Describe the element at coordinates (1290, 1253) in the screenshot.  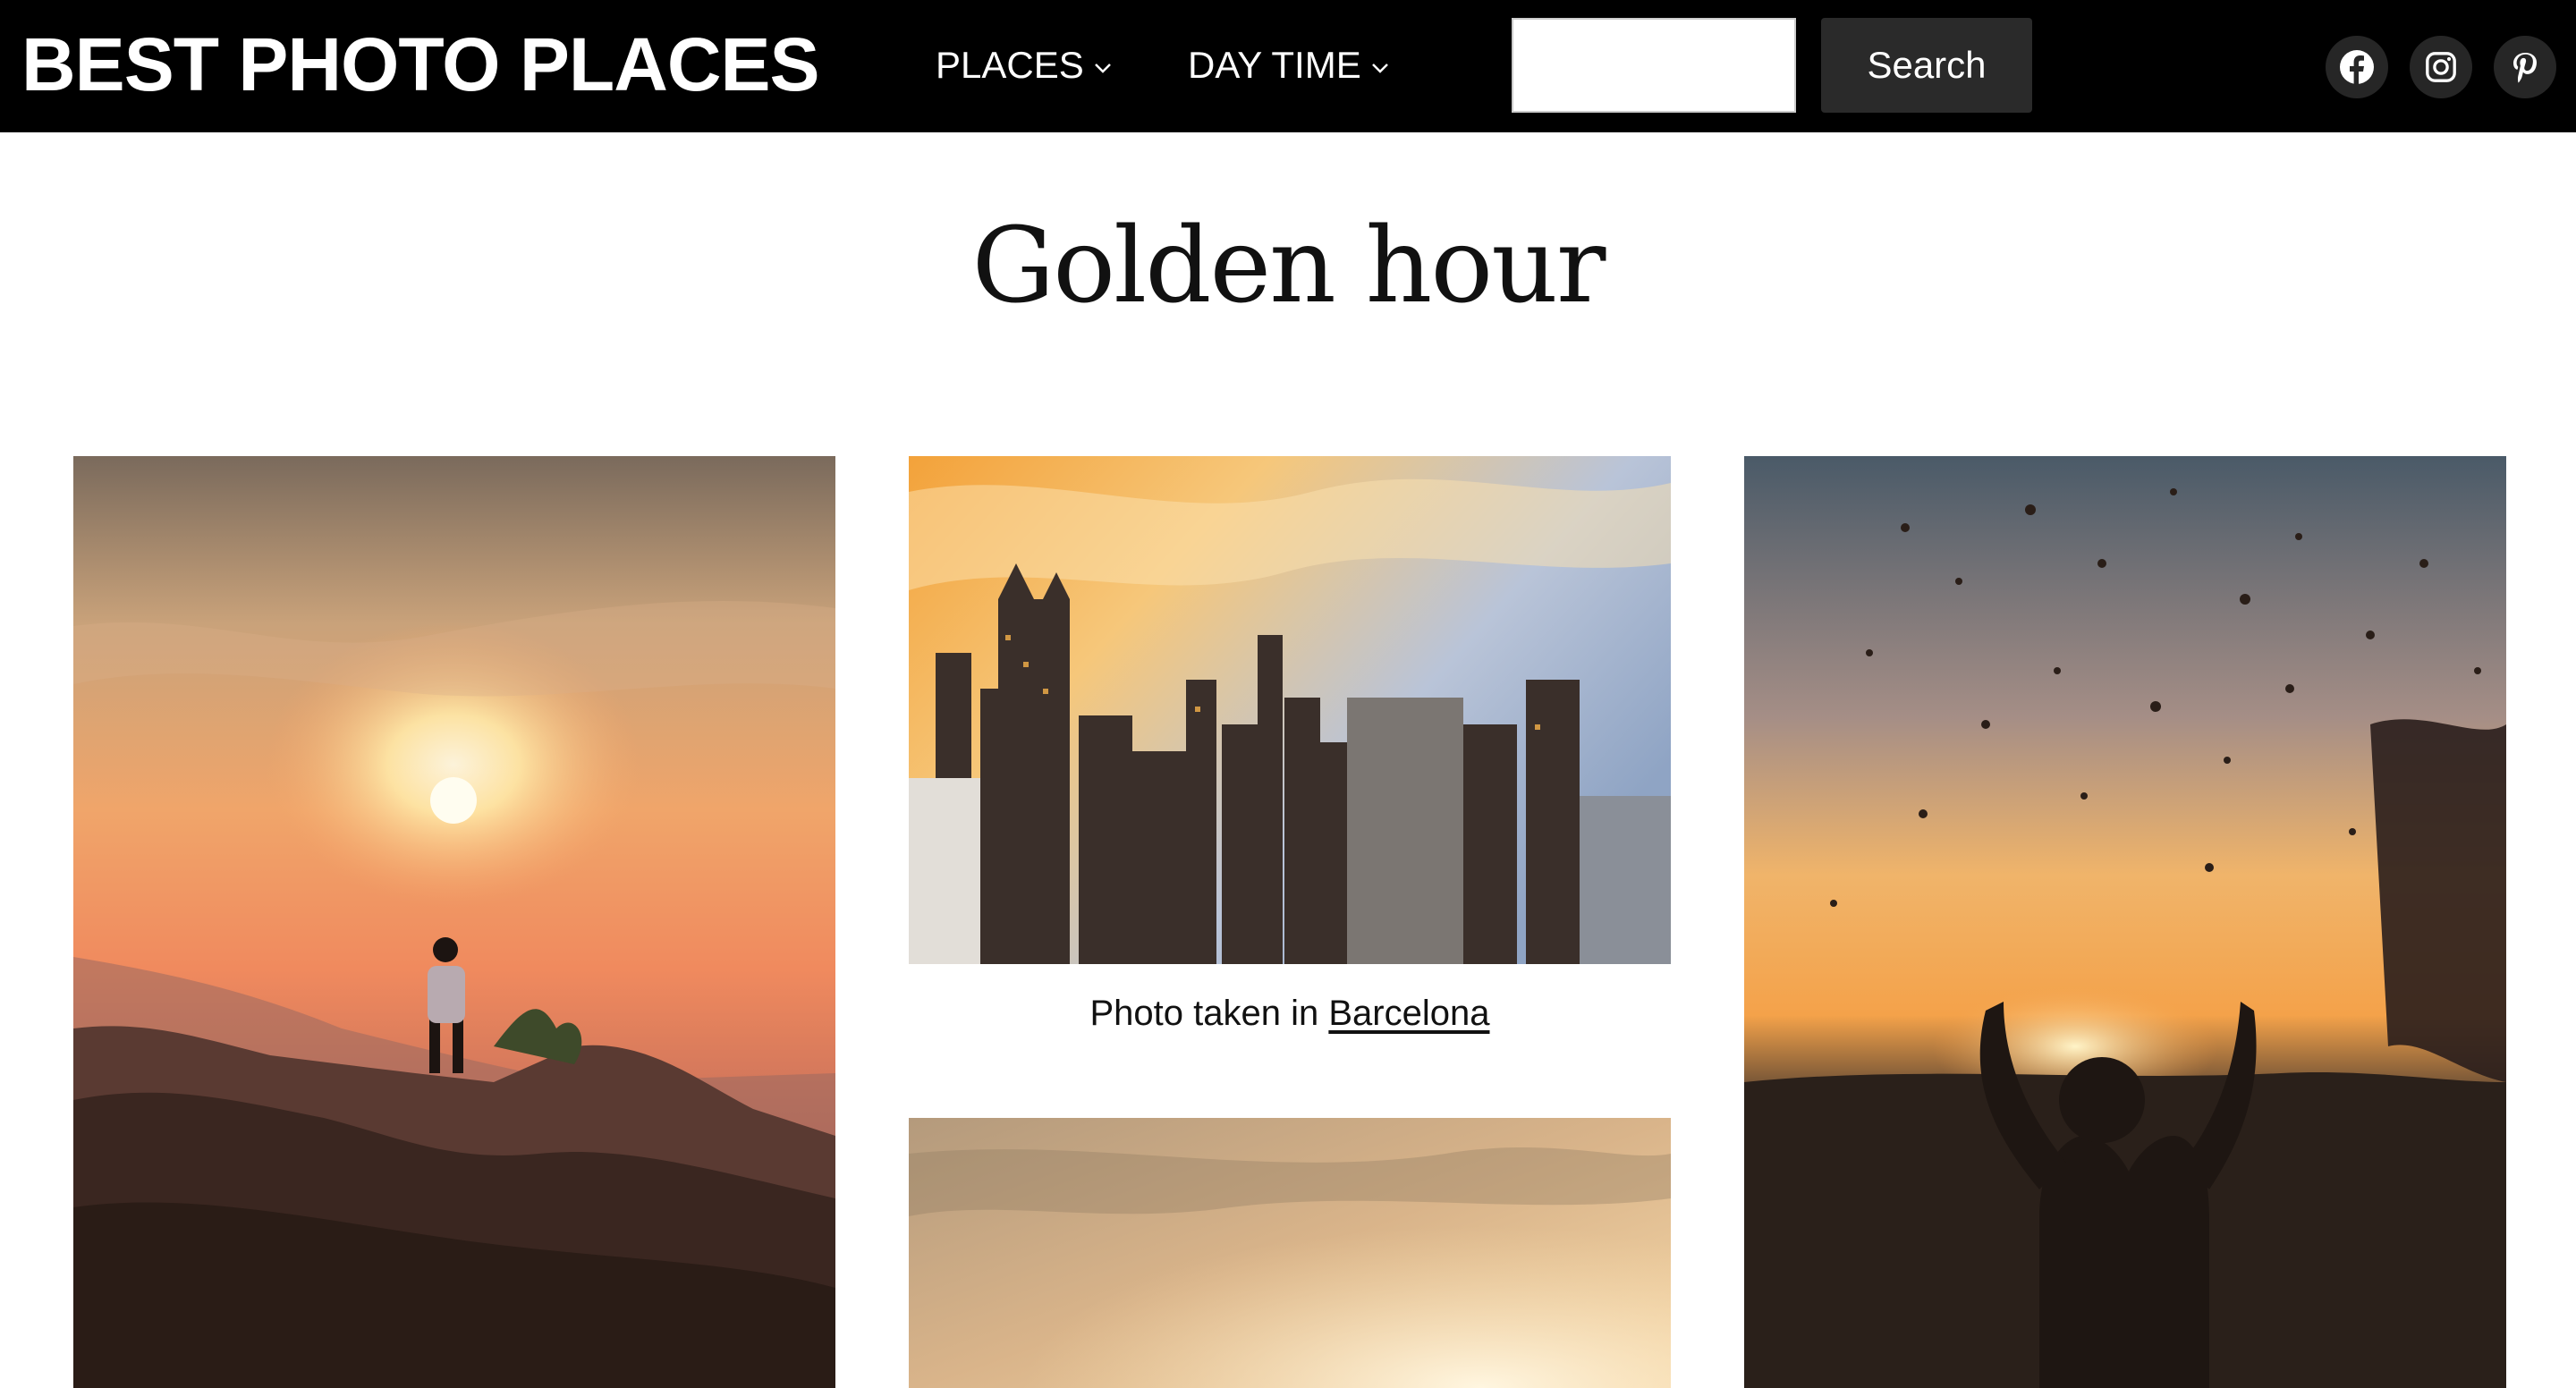
I see `golden-sky-photo` at that location.